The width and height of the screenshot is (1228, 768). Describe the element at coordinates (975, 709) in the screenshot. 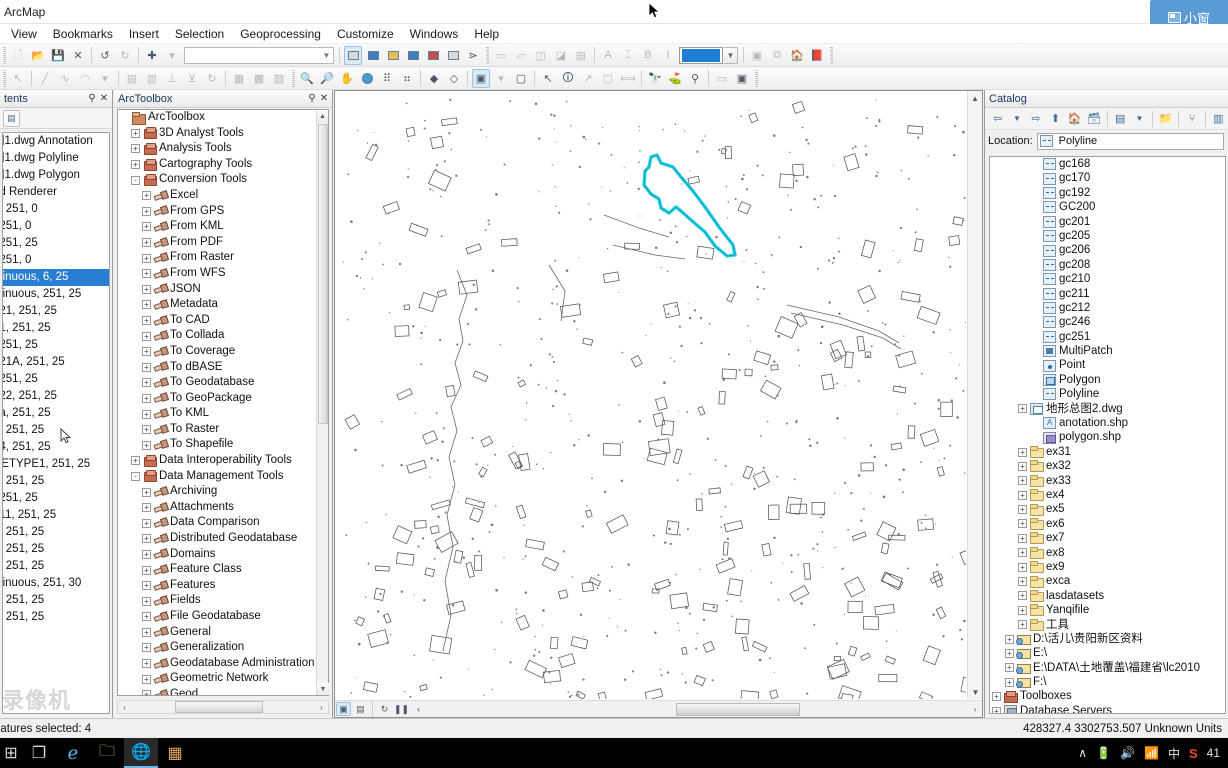

I see `map-scroll-right-icon: ›` at that location.